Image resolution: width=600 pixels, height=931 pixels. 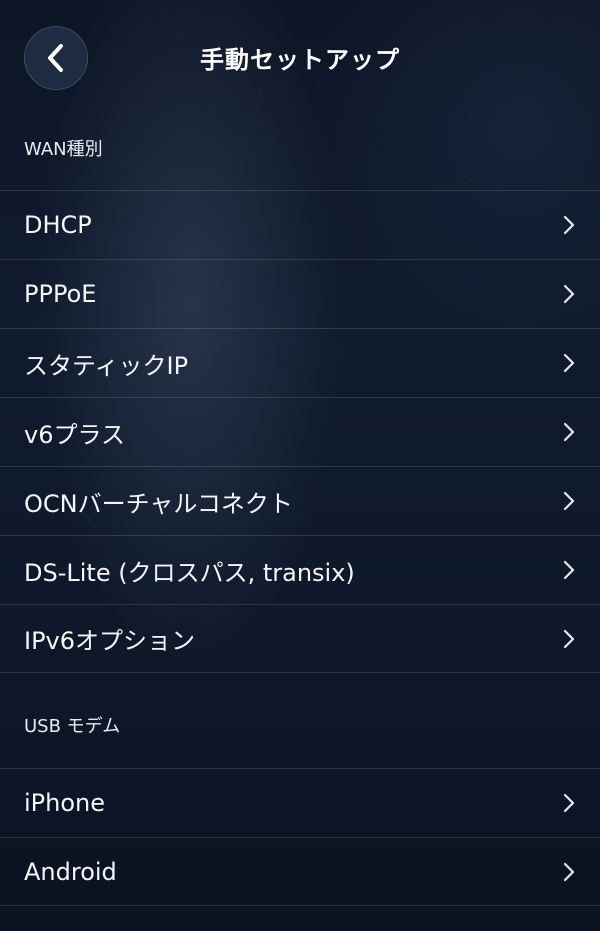 What do you see at coordinates (300, 871) in the screenshot?
I see `list-item-android: Android` at bounding box center [300, 871].